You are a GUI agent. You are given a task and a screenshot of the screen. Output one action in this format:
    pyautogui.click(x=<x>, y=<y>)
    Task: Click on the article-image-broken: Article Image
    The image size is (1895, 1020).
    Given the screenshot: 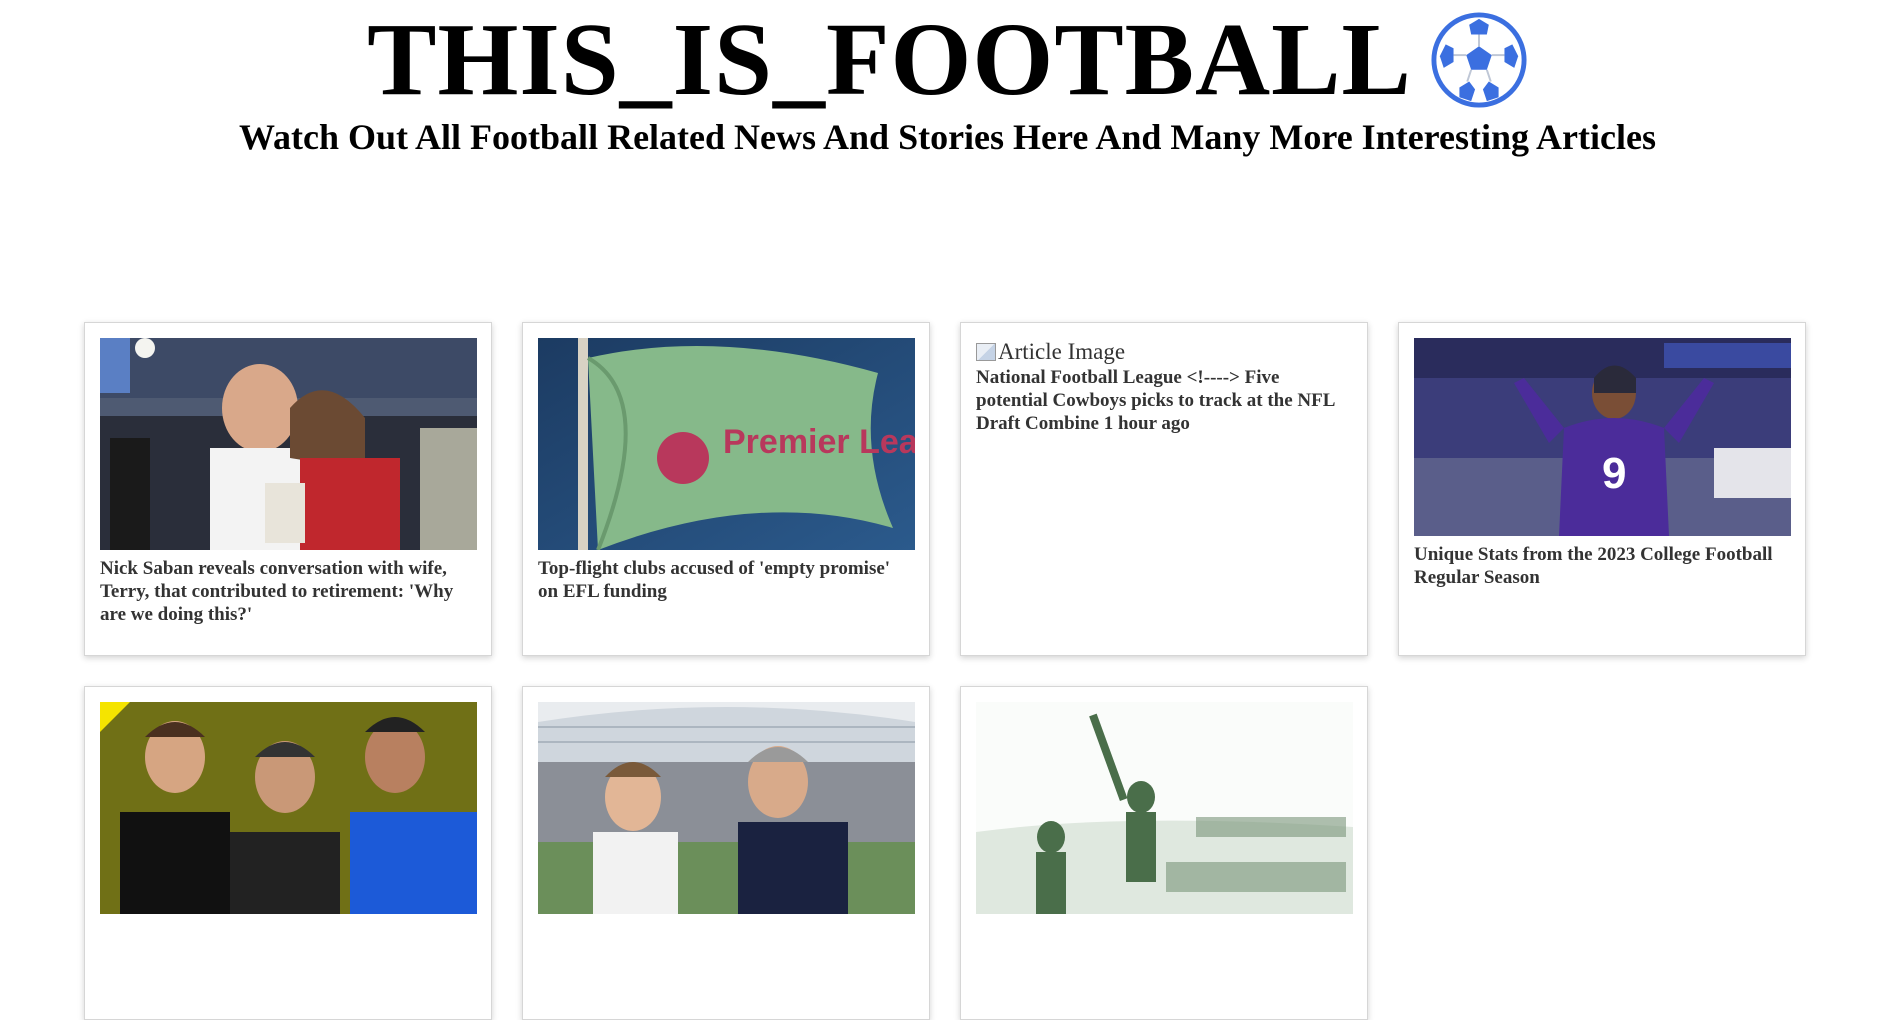 What is the action you would take?
    pyautogui.click(x=1164, y=352)
    